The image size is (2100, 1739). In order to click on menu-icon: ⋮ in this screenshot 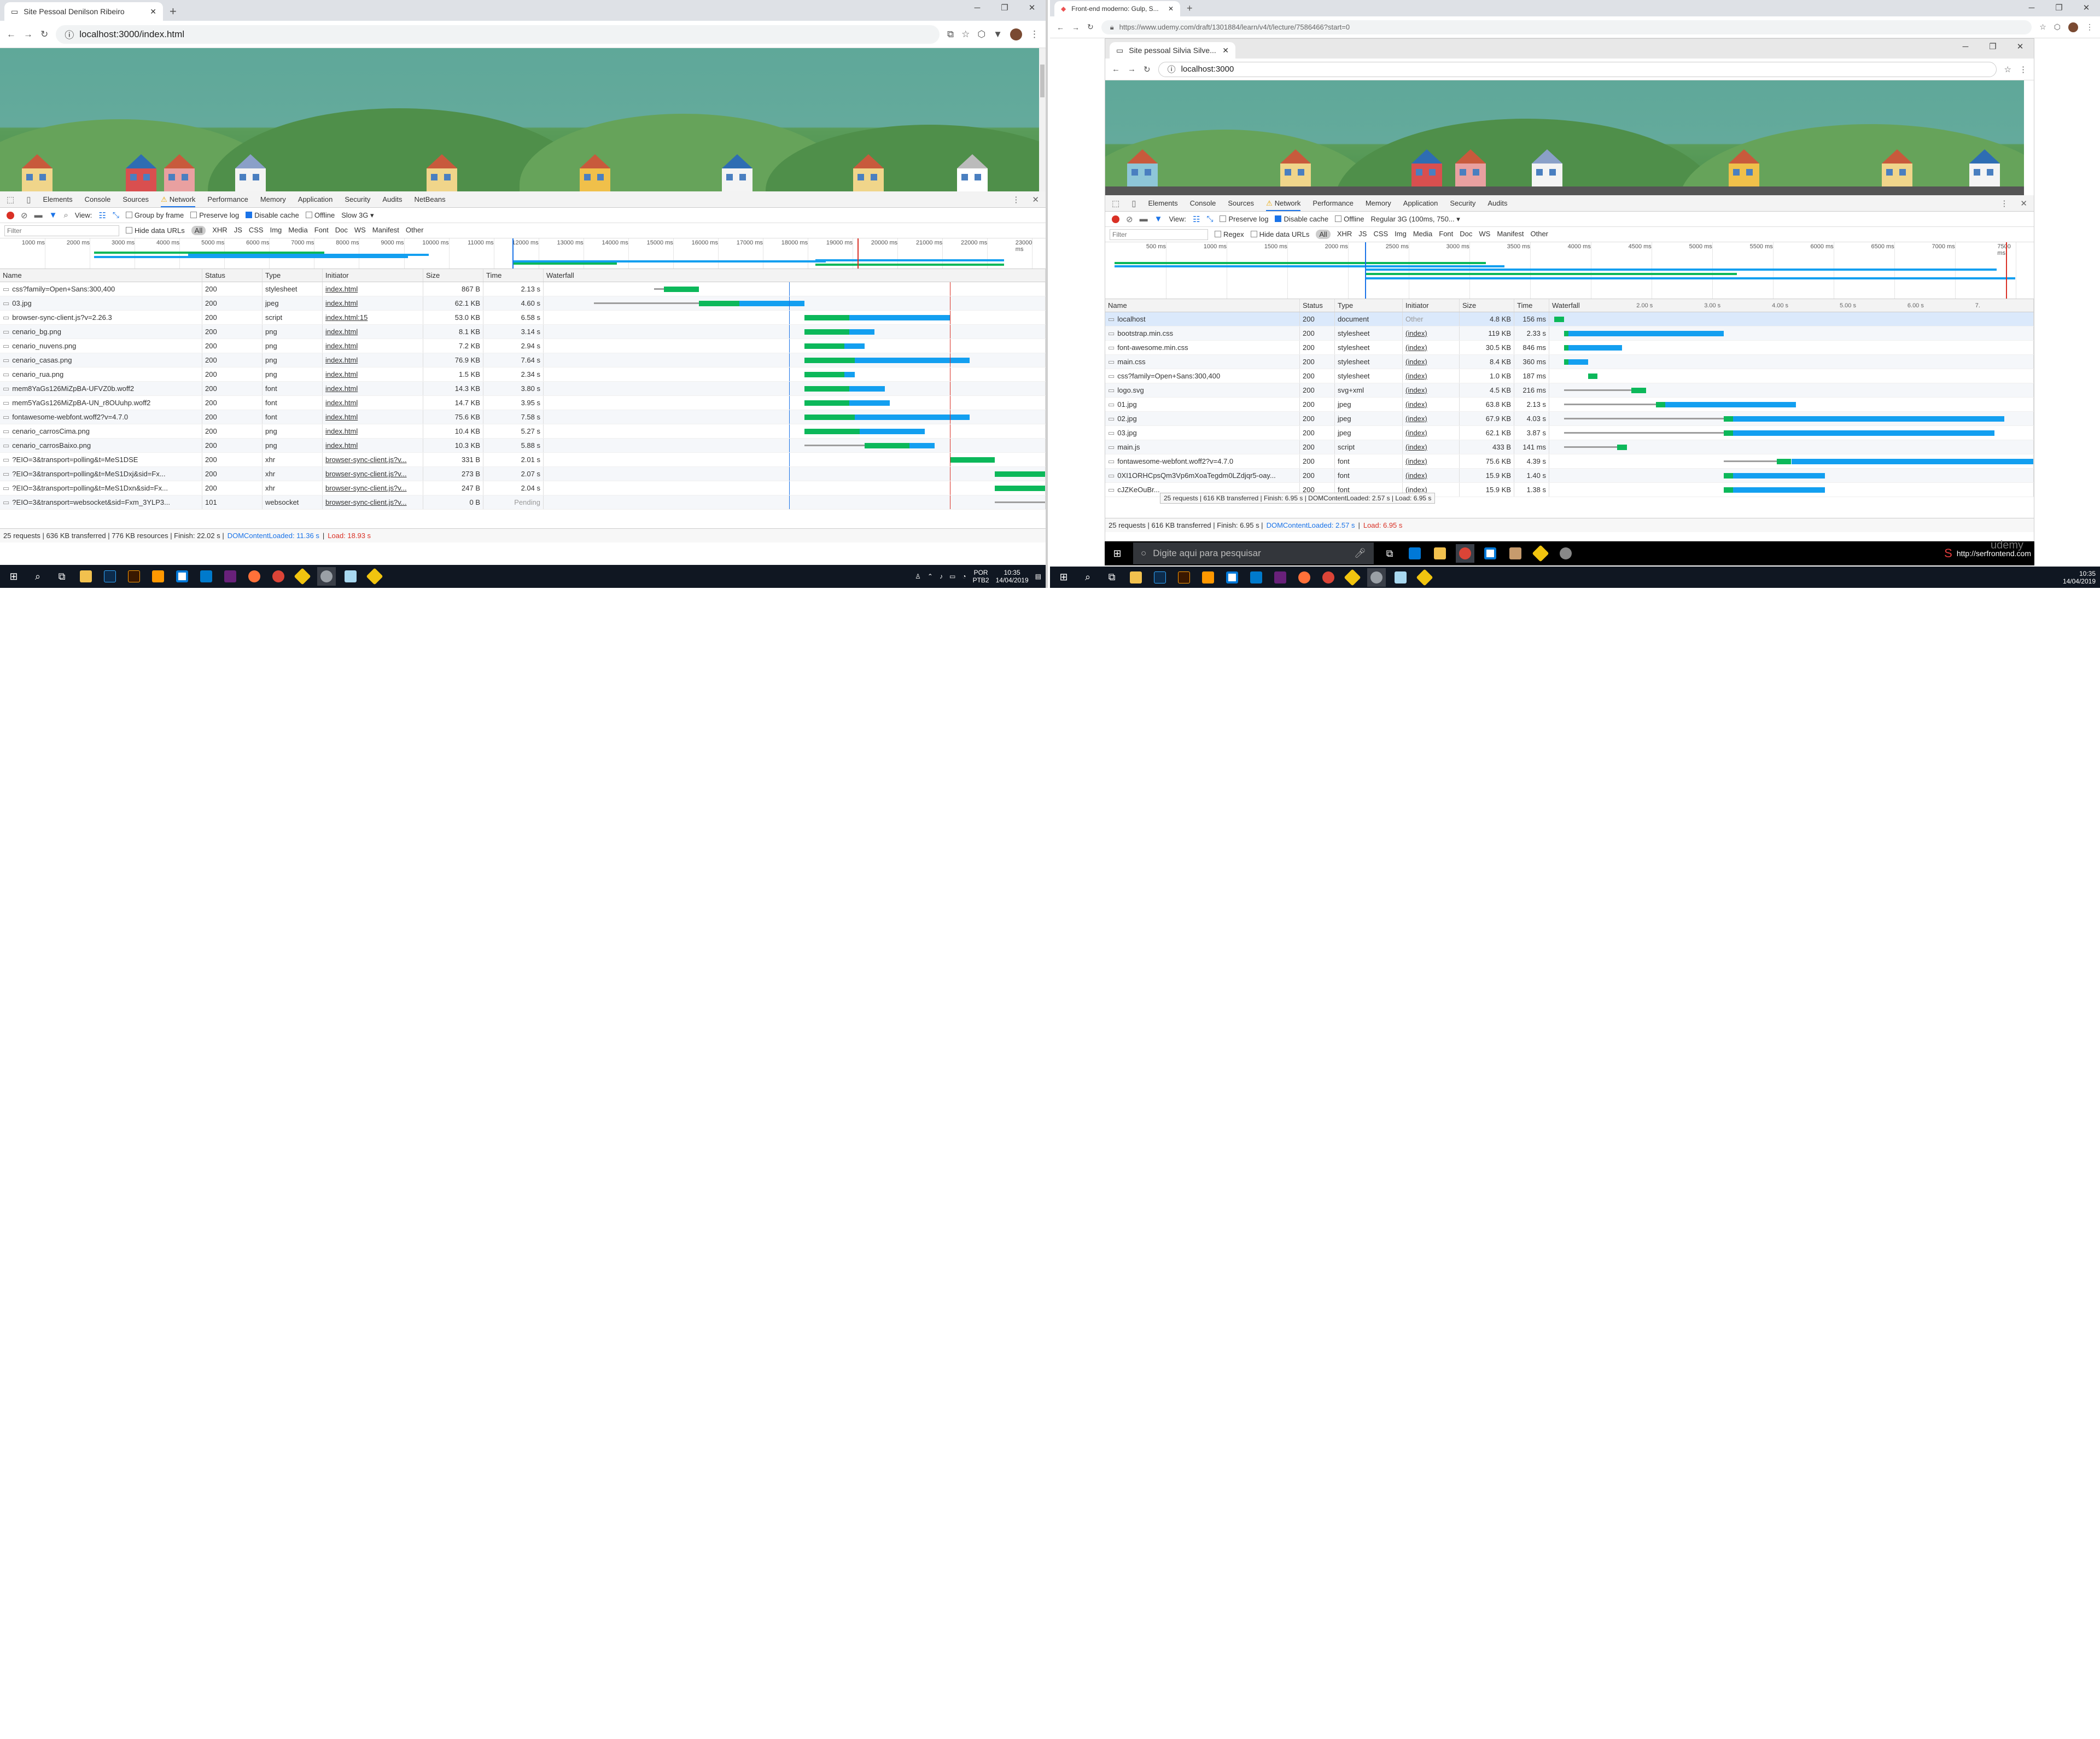, I will do `click(1034, 34)`.